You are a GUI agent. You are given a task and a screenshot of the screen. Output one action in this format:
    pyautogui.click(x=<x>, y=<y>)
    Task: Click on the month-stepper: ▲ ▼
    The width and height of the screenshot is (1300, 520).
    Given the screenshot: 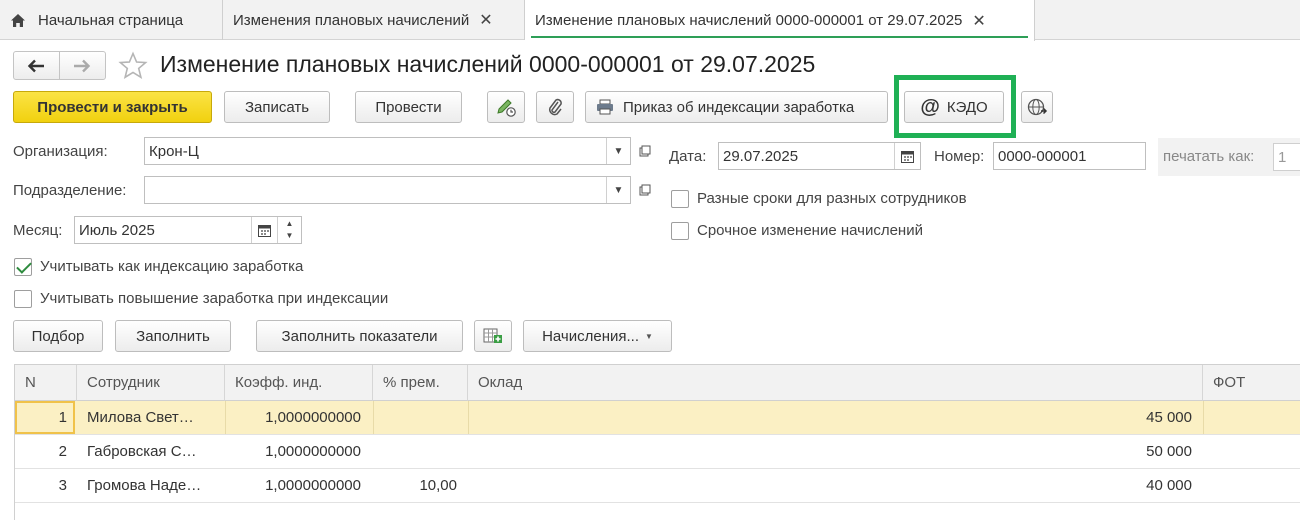 What is the action you would take?
    pyautogui.click(x=289, y=230)
    